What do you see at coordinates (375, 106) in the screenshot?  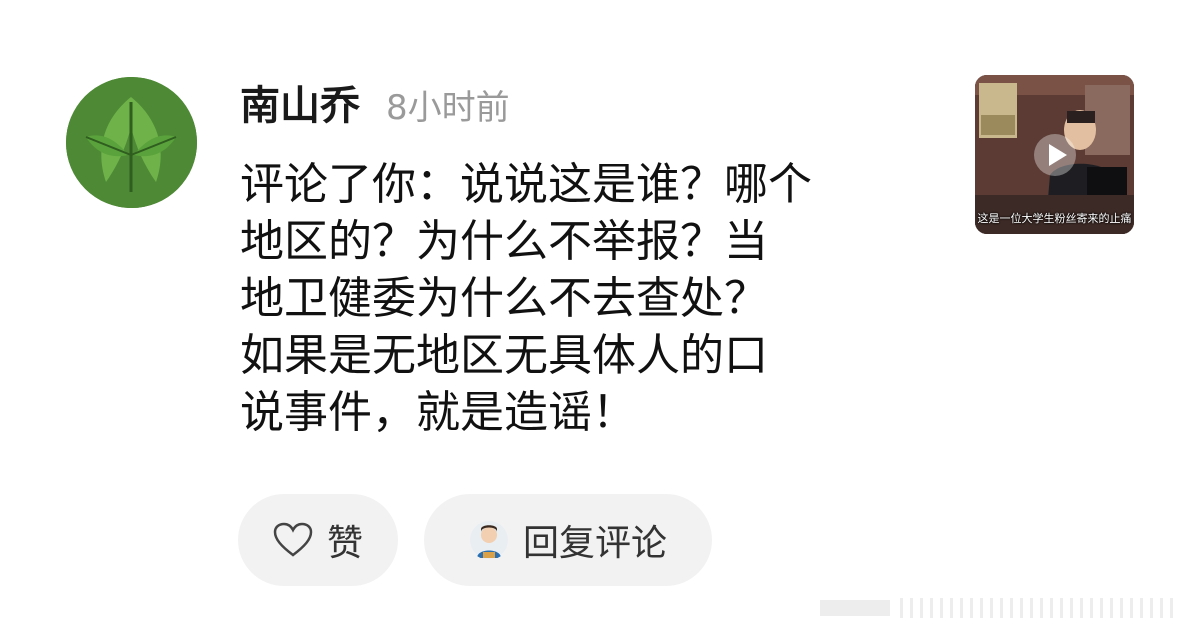 I see `comment-header: 南山乔 8小时前` at bounding box center [375, 106].